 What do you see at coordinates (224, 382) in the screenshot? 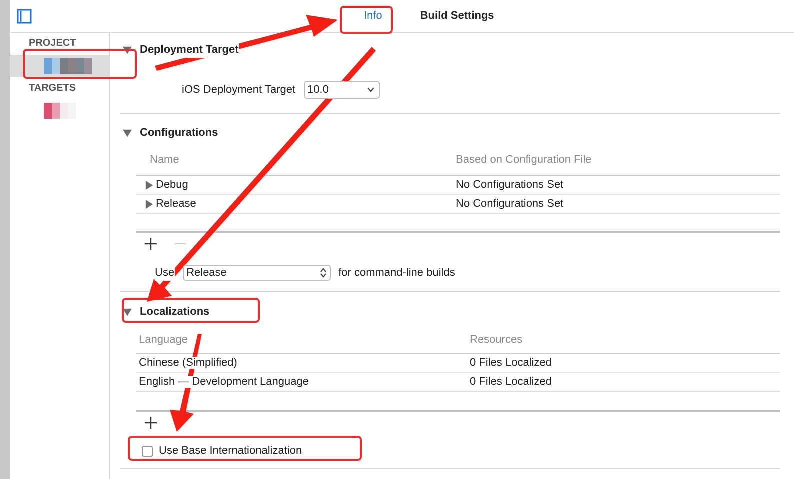
I see `table-cell: English — Development Language` at bounding box center [224, 382].